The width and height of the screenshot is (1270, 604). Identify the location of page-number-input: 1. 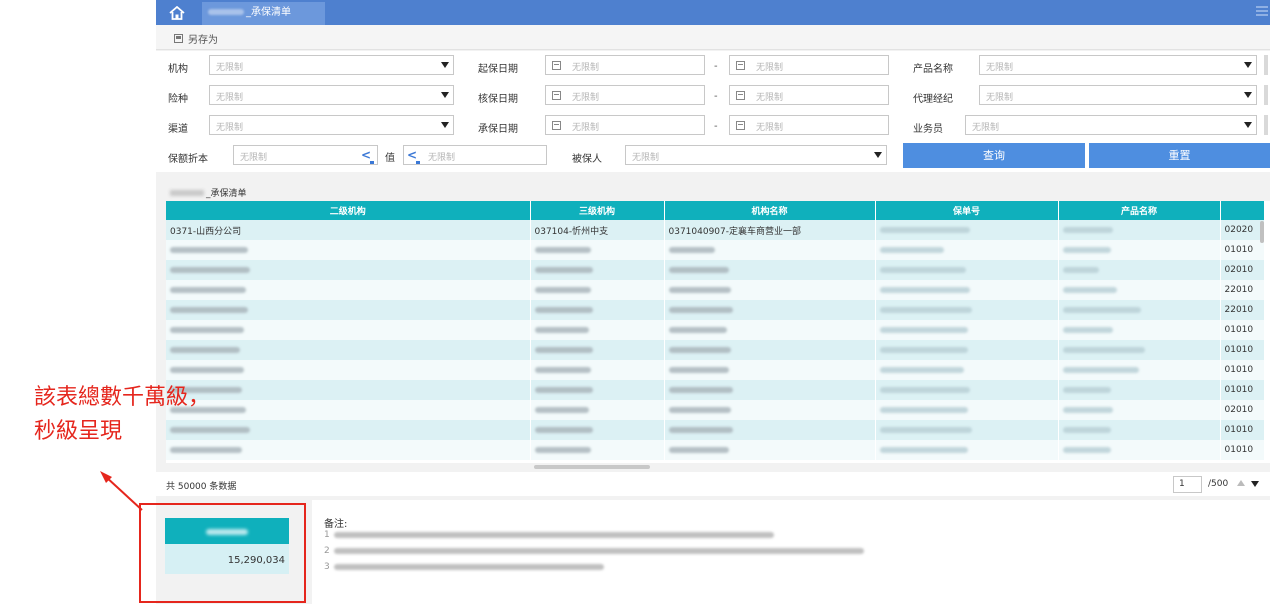
(1187, 484).